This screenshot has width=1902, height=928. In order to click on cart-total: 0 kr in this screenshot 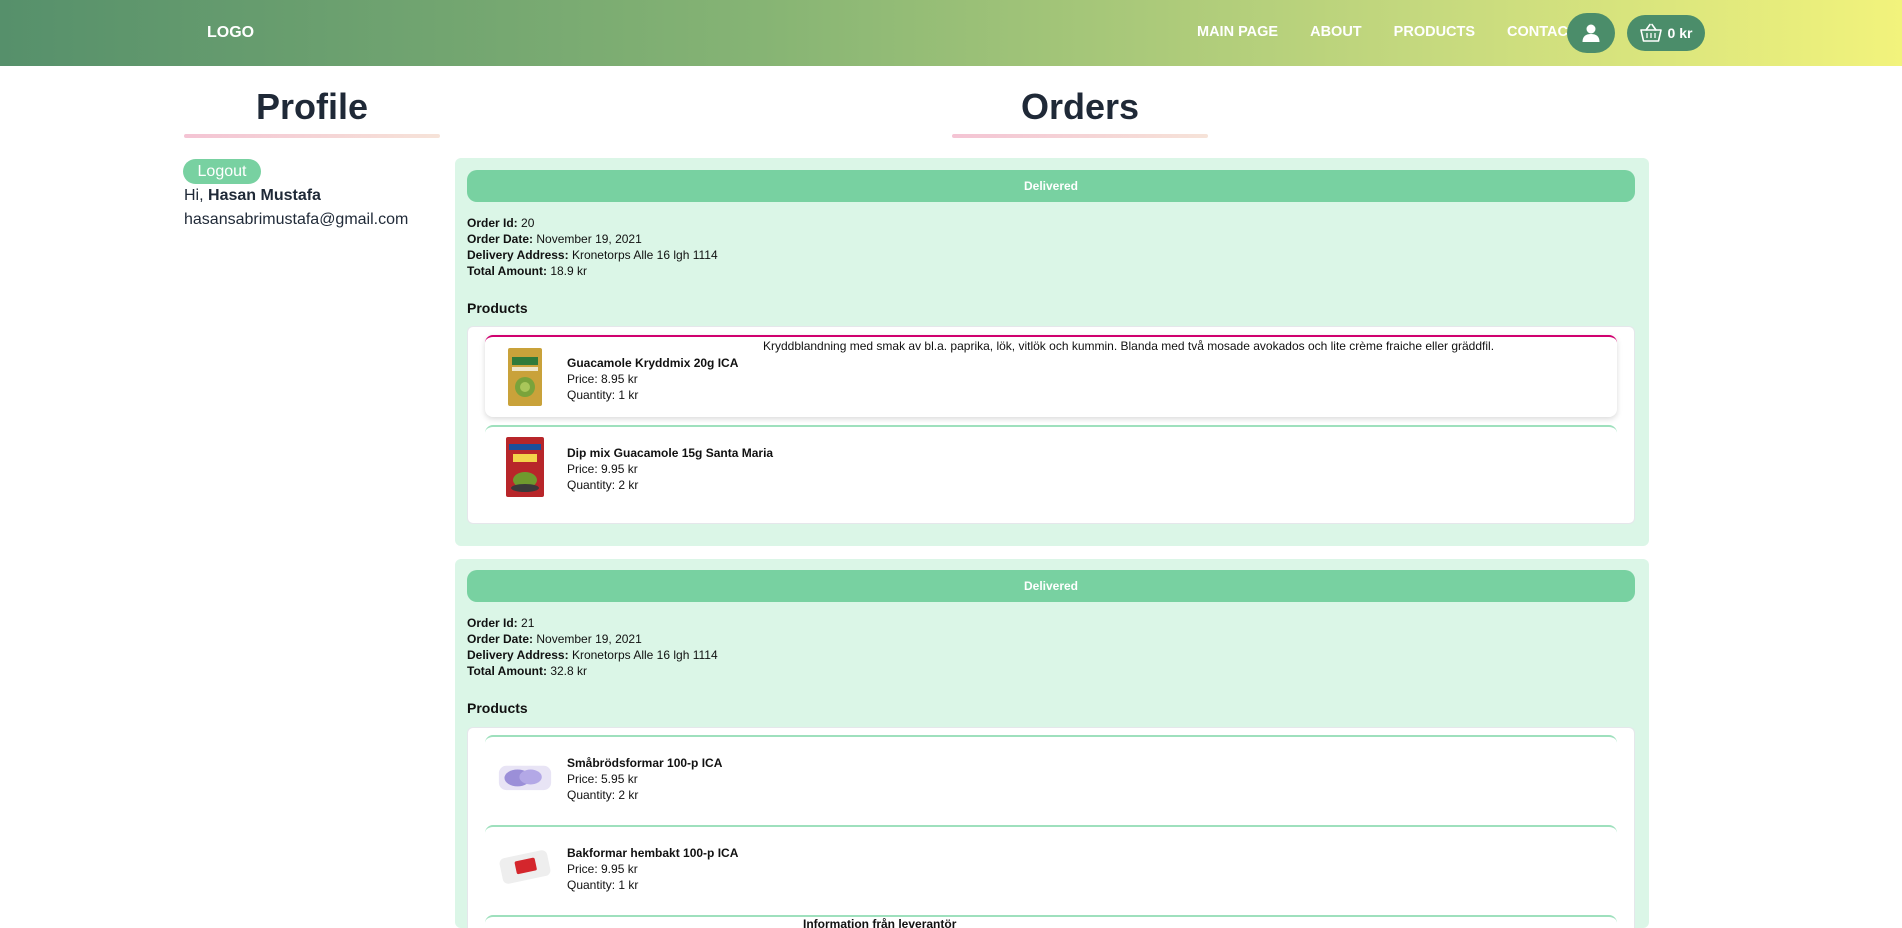, I will do `click(1680, 33)`.